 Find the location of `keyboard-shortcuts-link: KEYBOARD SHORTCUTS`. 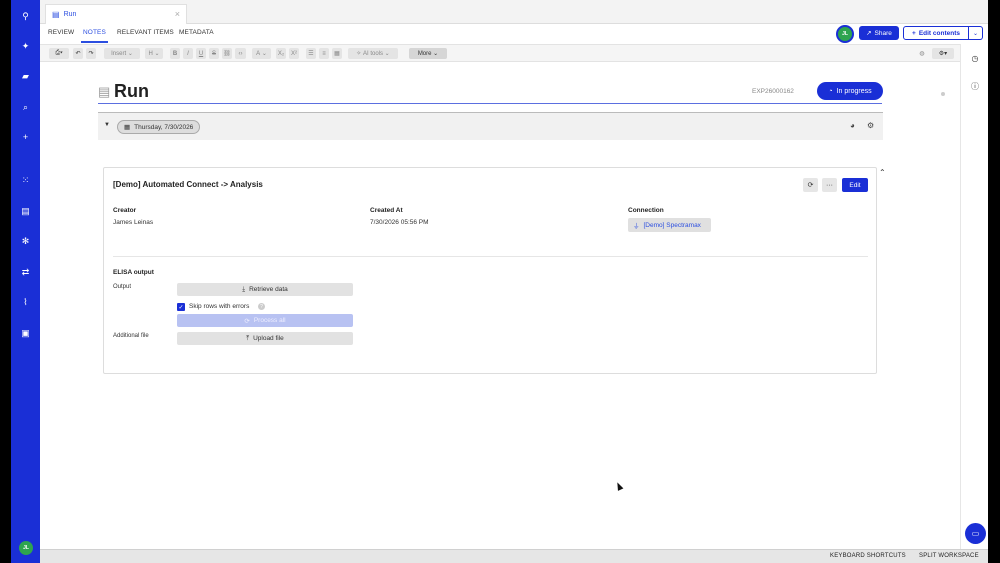

keyboard-shortcuts-link: KEYBOARD SHORTCUTS is located at coordinates (868, 556).